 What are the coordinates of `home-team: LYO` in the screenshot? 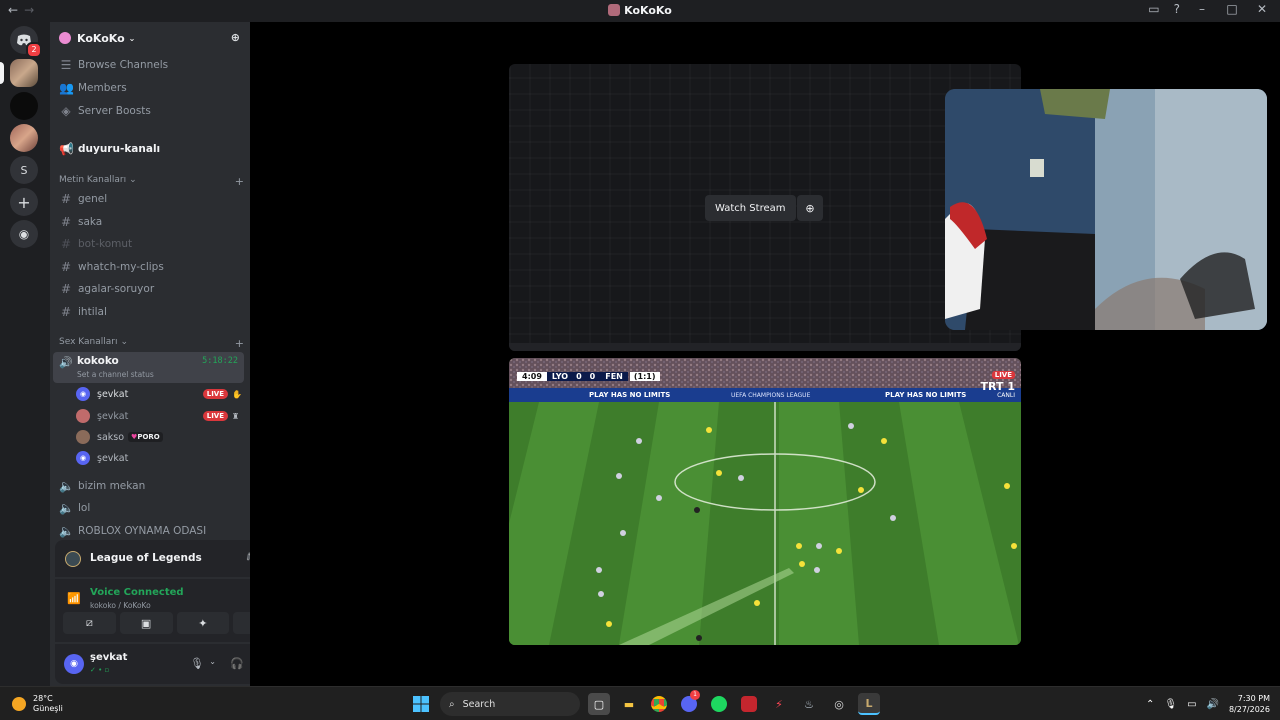 It's located at (560, 376).